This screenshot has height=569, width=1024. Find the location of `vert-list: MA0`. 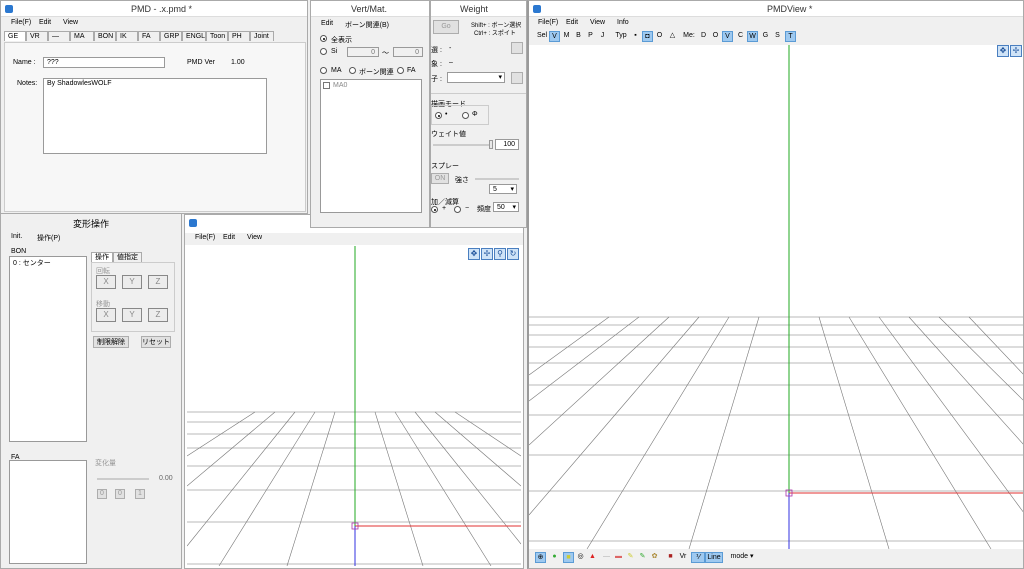

vert-list: MA0 is located at coordinates (371, 146).